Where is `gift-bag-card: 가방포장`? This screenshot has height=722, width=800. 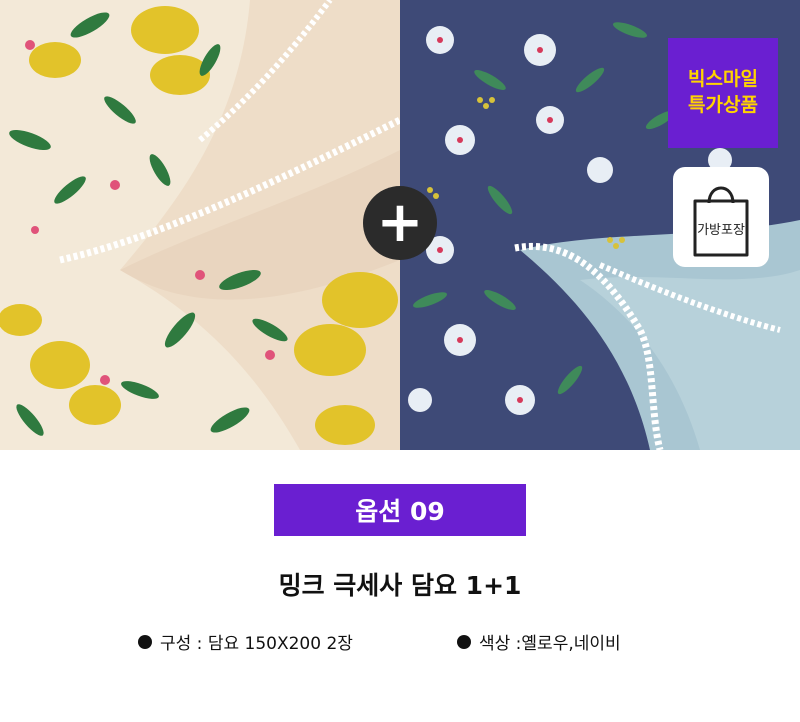 gift-bag-card: 가방포장 is located at coordinates (721, 217).